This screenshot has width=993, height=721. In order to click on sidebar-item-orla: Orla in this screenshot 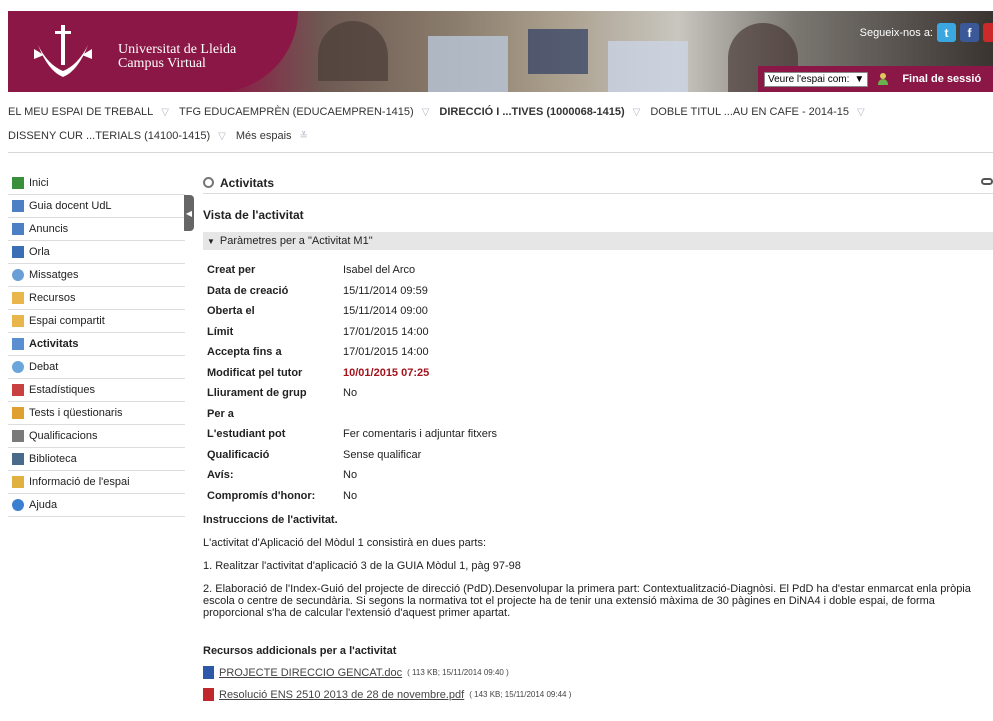, I will do `click(96, 252)`.